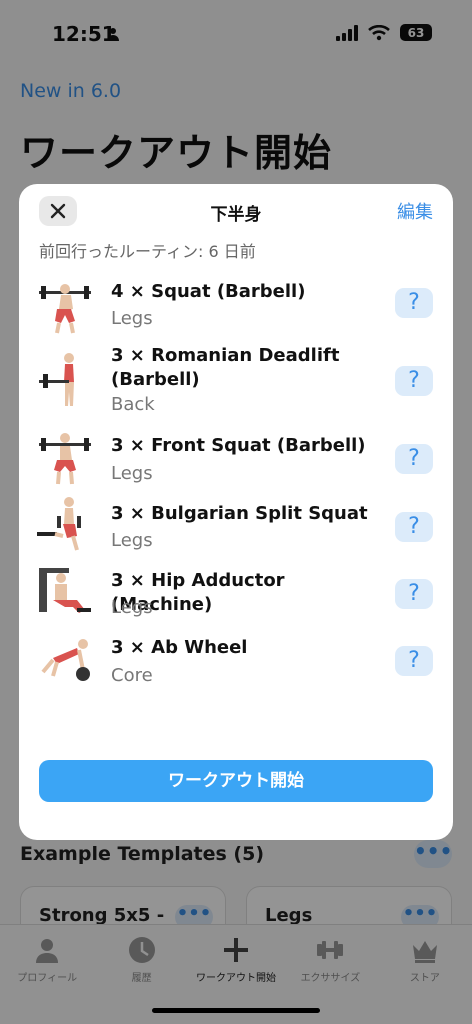 The width and height of the screenshot is (472, 1024). I want to click on romanian-deadlift-illustration-icon, so click(56, 379).